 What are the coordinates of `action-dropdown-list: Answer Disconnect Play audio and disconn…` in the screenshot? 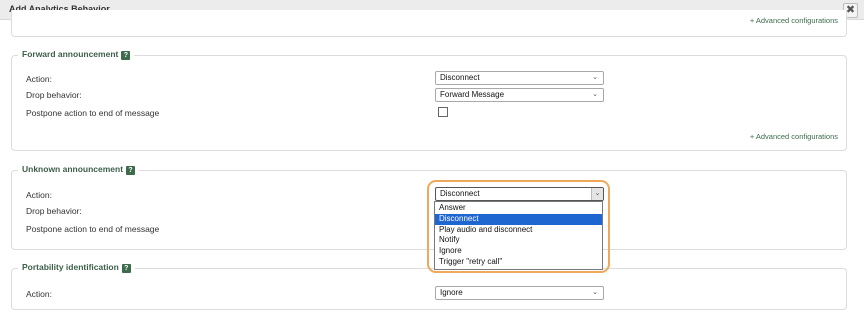 It's located at (518, 235).